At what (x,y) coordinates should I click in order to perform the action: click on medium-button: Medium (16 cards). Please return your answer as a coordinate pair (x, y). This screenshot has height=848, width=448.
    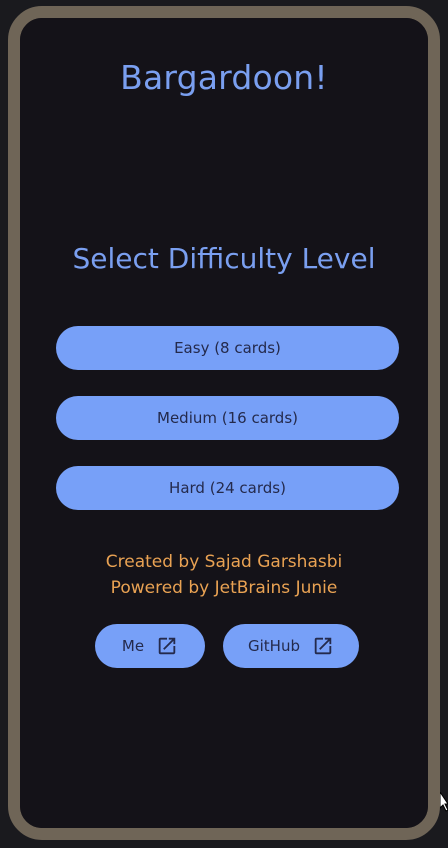
    Looking at the image, I should click on (227, 418).